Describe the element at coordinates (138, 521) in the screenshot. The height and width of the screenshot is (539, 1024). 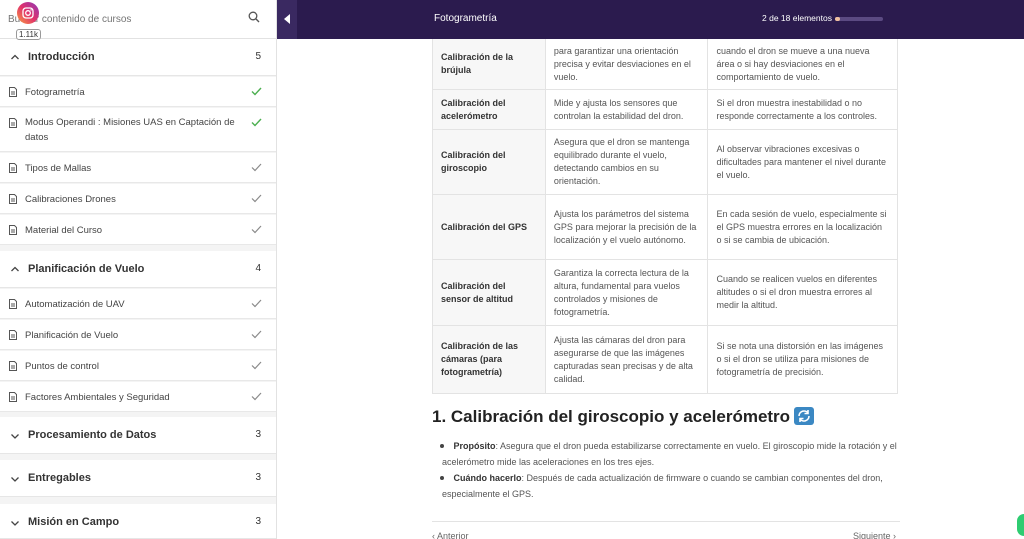
I see `section-mision-campo: Misión en Campo 3` at that location.